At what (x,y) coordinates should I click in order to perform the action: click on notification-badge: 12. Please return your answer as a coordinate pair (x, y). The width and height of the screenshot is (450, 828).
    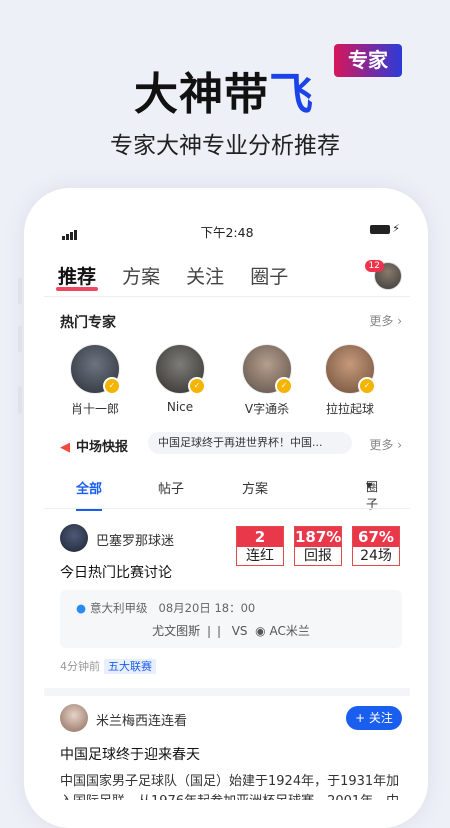
    Looking at the image, I should click on (374, 266).